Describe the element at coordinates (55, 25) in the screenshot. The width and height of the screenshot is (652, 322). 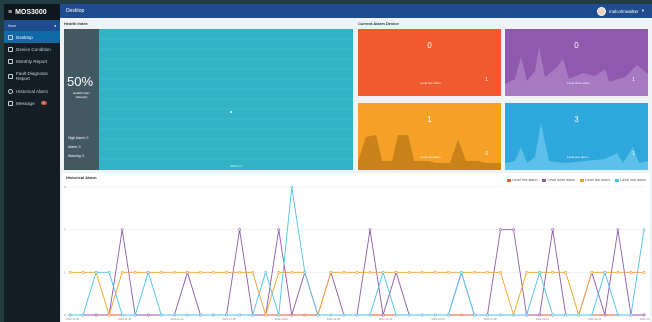
I see `collapse-icon: ◂` at that location.